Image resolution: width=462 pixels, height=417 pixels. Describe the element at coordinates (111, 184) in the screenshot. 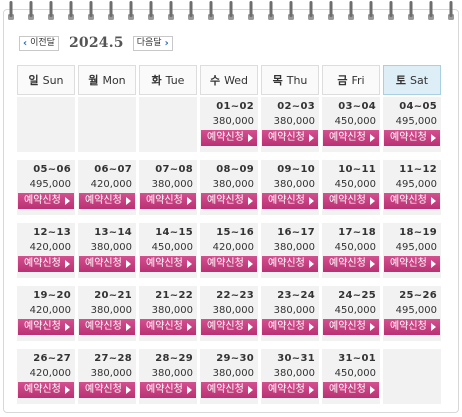

I see `day-price: 420,000` at that location.